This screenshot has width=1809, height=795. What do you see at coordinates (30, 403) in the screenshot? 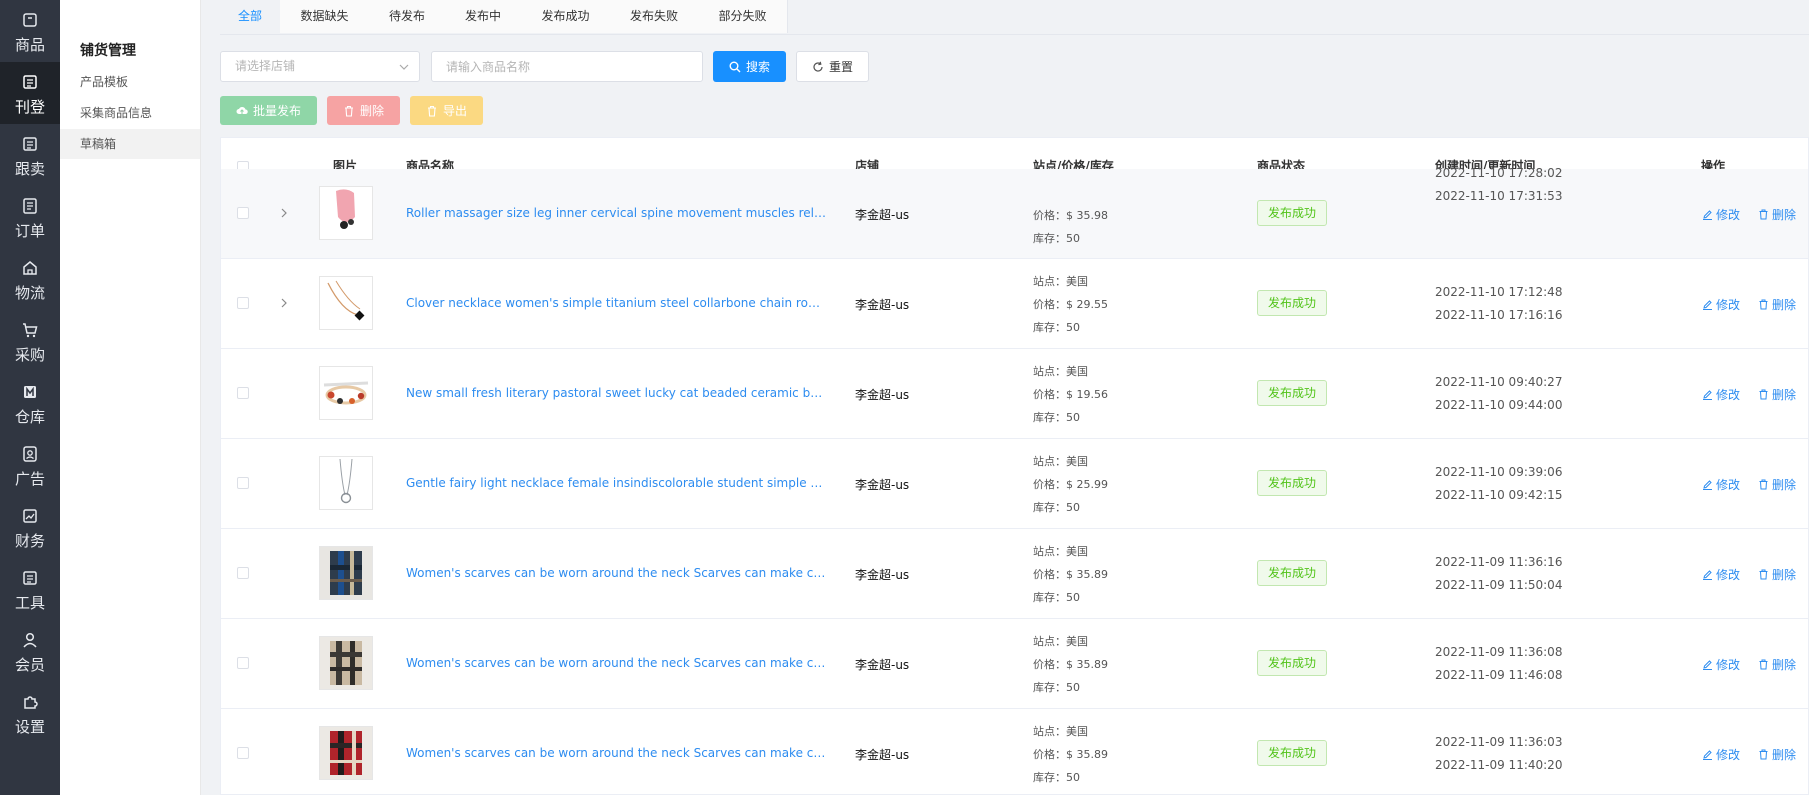
I see `nav-item-7: 仓库` at bounding box center [30, 403].